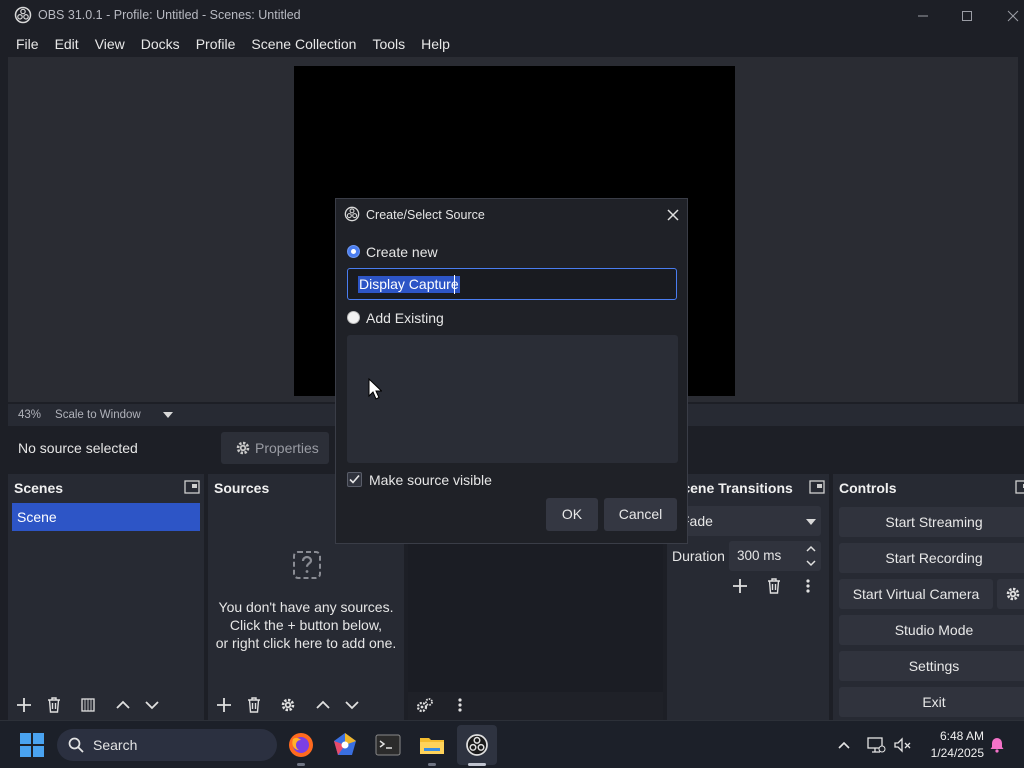 The width and height of the screenshot is (1024, 768). I want to click on empty-line: You don't have any sources., so click(306, 607).